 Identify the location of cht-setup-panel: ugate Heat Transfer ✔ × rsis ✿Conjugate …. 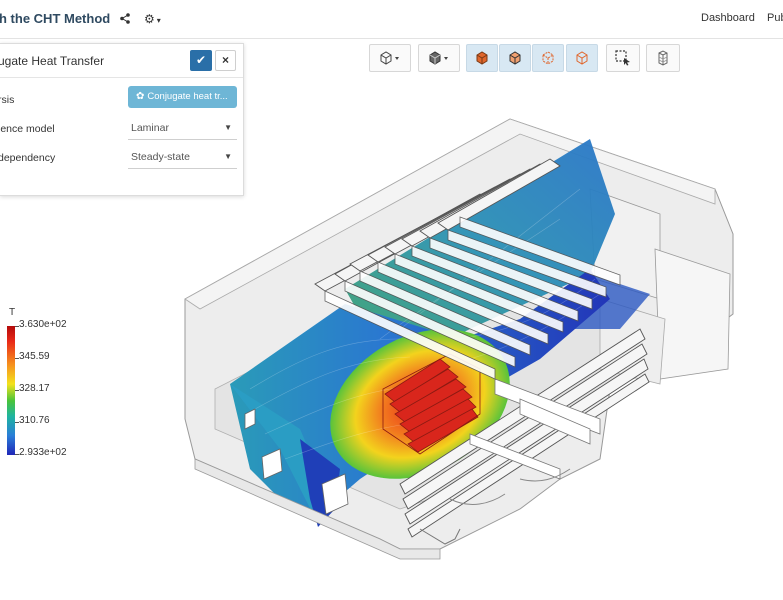
(122, 119).